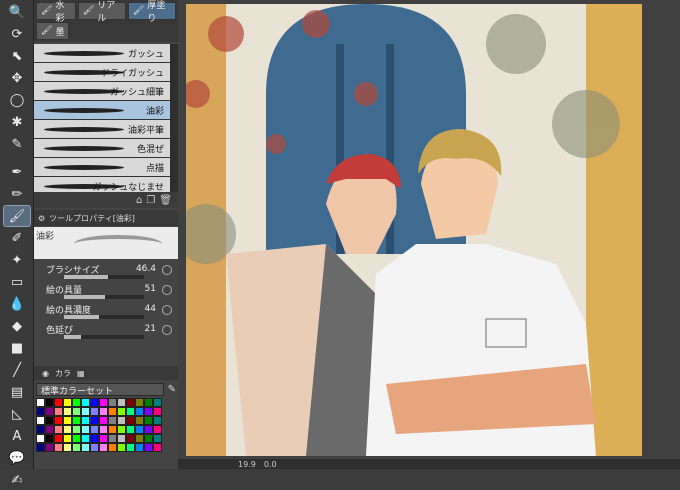  What do you see at coordinates (17, 260) in the screenshot?
I see `decoration-tool-icon: ✦` at bounding box center [17, 260].